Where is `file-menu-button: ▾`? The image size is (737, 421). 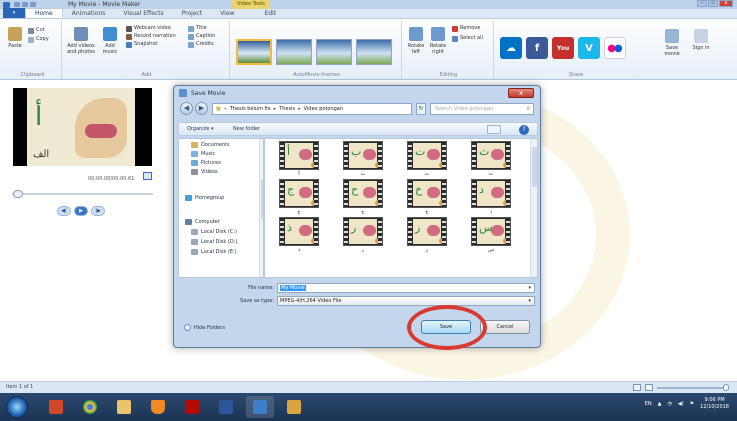 file-menu-button: ▾ is located at coordinates (14, 13).